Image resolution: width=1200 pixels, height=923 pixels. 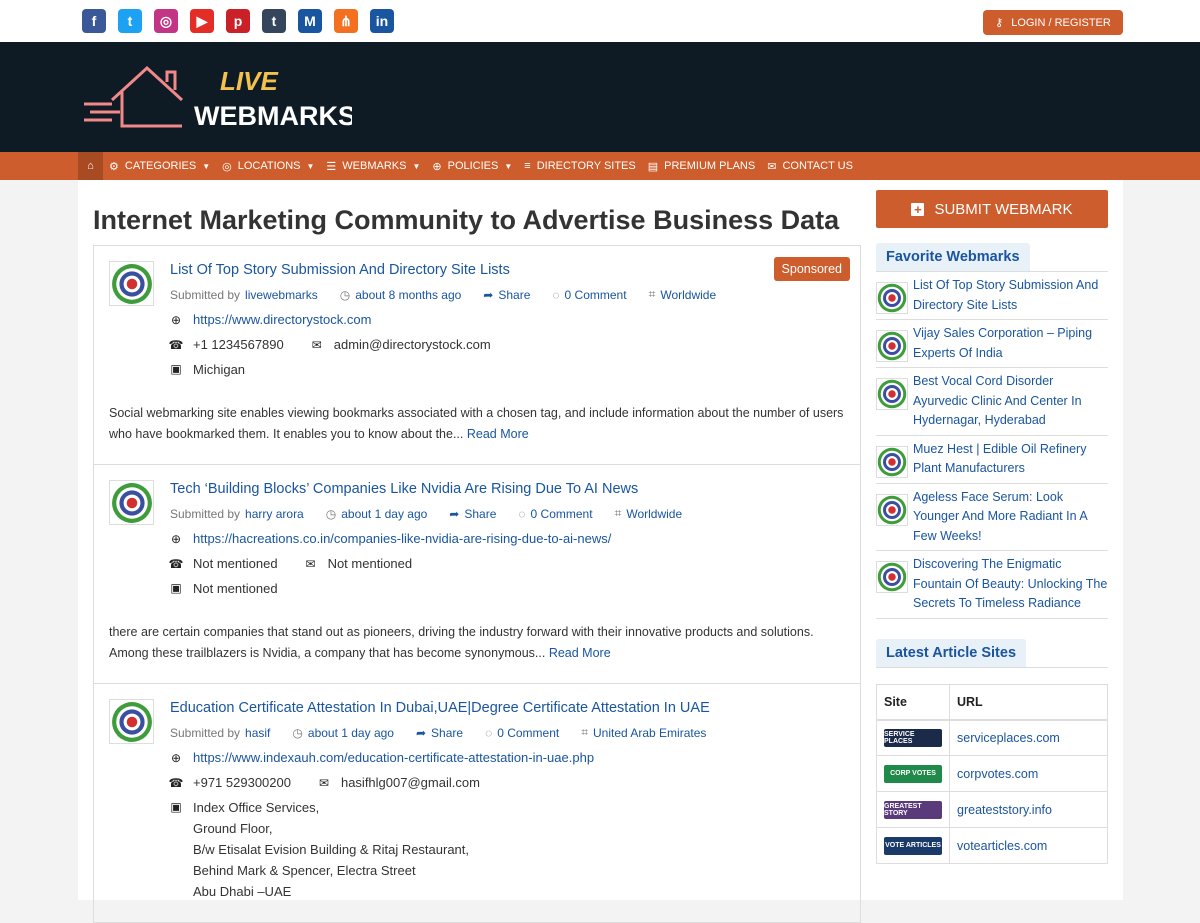 I want to click on medium-icon-glyph: M, so click(x=310, y=21).